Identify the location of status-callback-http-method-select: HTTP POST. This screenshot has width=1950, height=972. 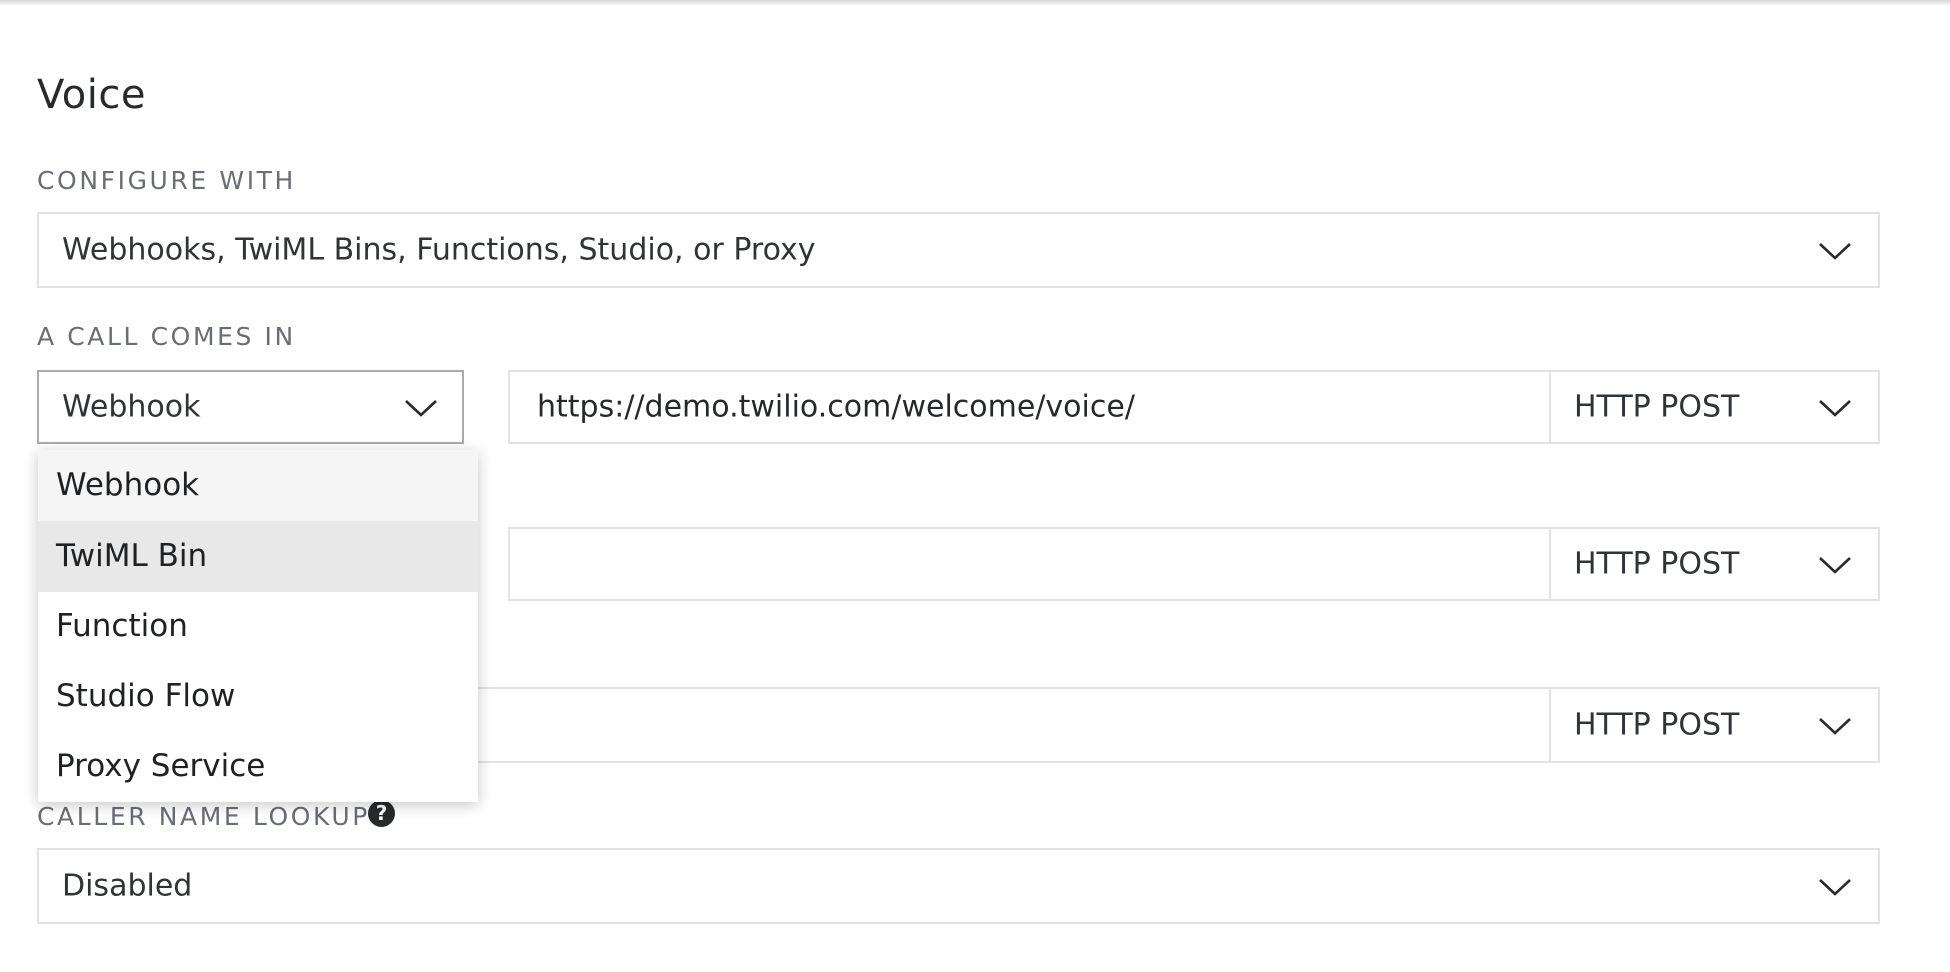
(1714, 725).